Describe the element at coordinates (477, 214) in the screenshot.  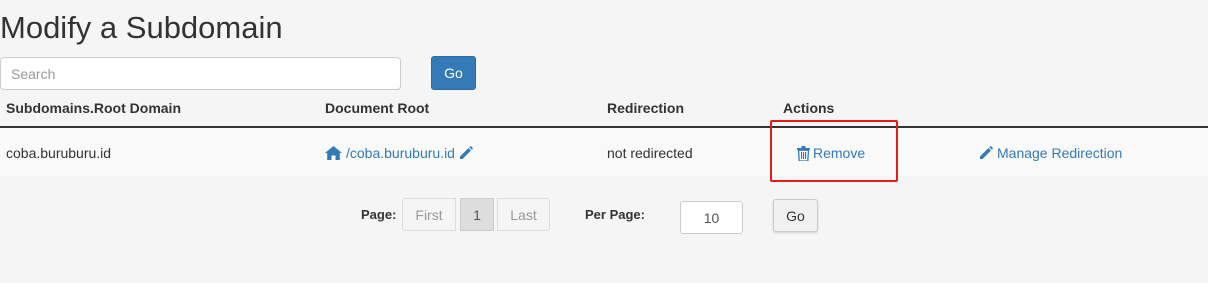
I see `current-page-button: 1` at that location.